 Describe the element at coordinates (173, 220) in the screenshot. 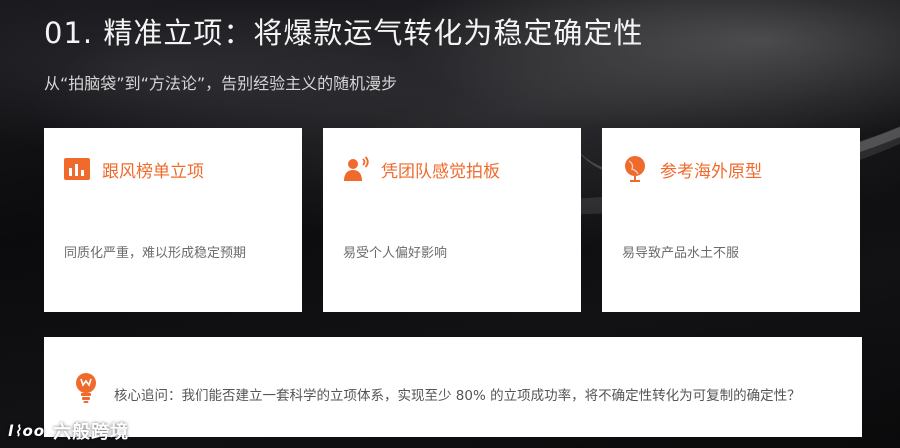

I see `card-follow-charts: 跟风榜单立项 同质化严重，难以形成稳定预期` at that location.